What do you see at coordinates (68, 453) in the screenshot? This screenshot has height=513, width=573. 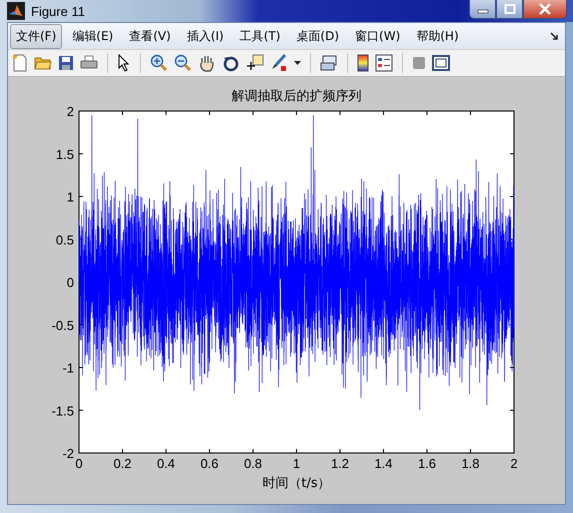 I see `y-tick-label: -2` at bounding box center [68, 453].